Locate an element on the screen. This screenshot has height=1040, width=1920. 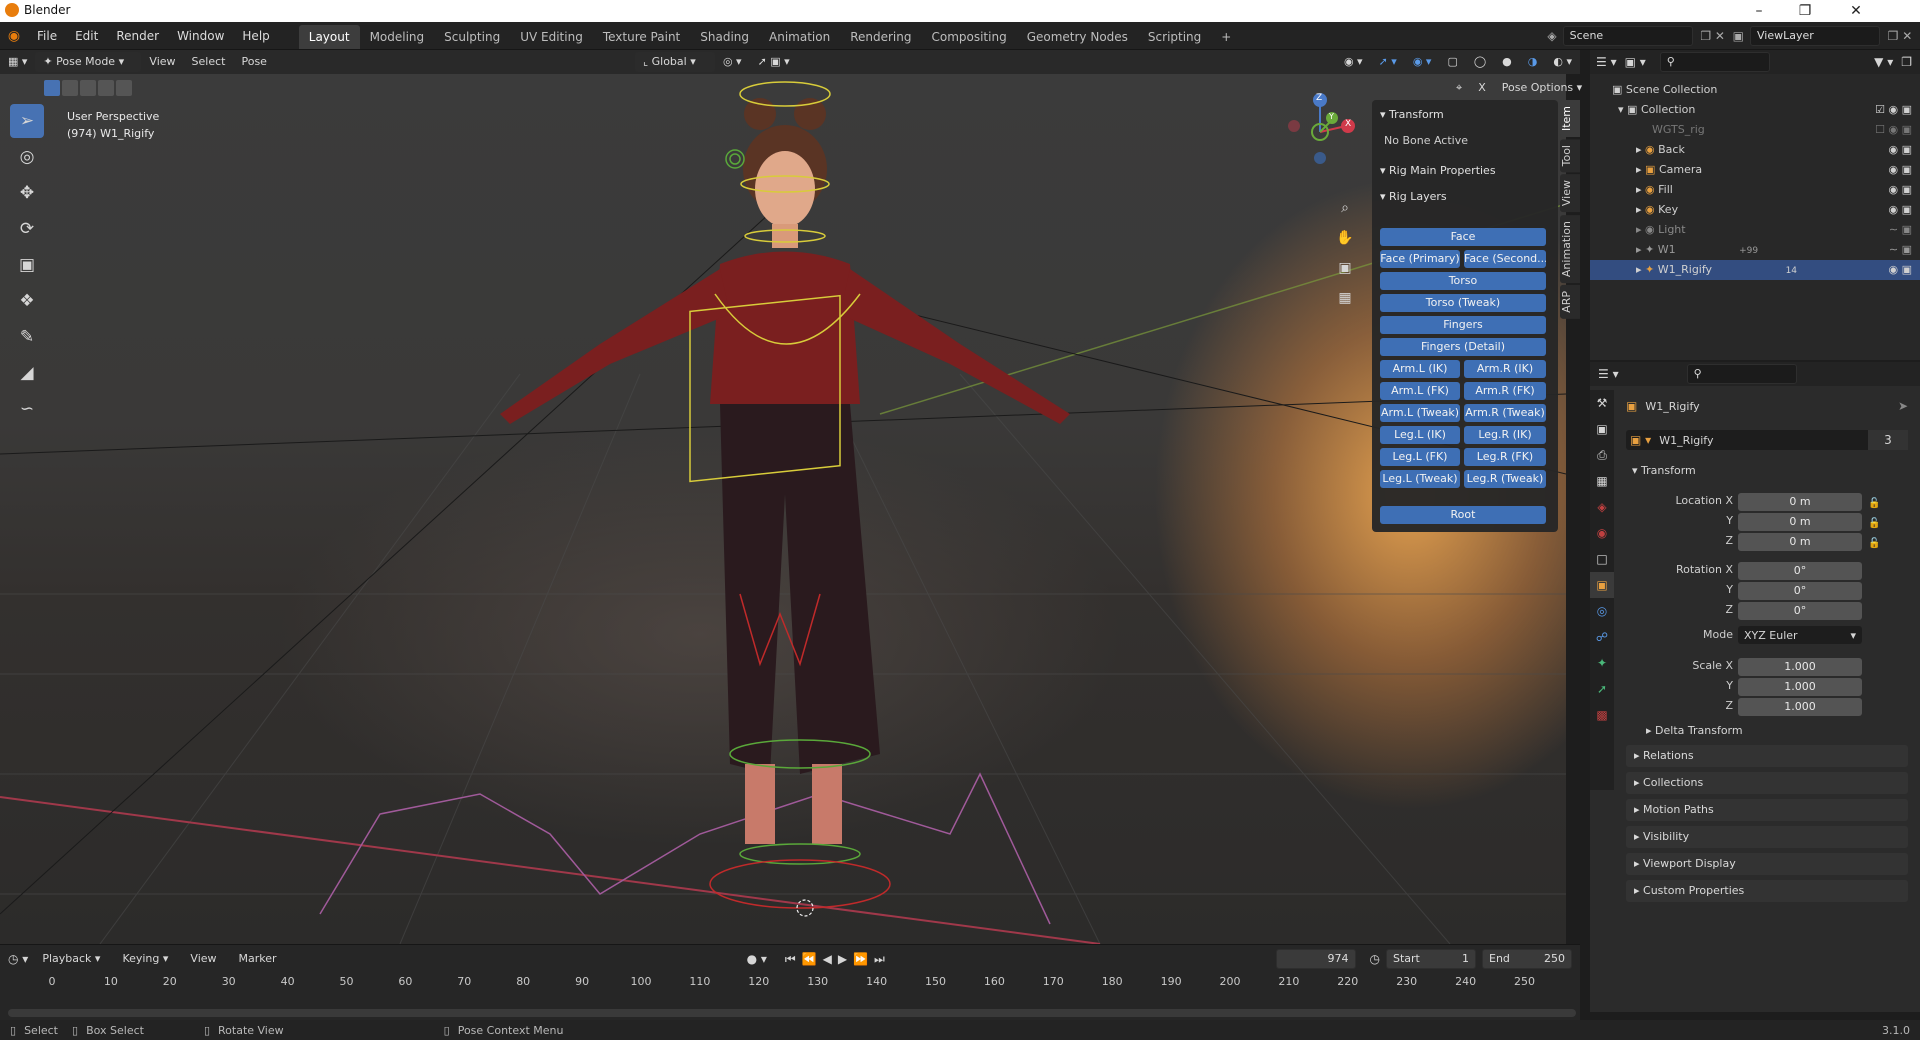
layer-arm-l-ik-button: Arm.L (IK) is located at coordinates (1420, 369).